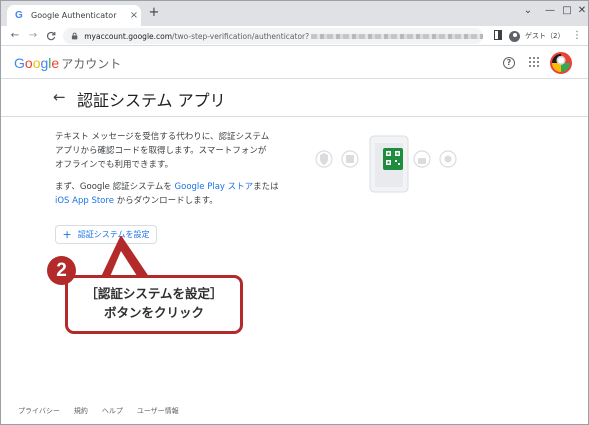  I want to click on footer: プライバシー 規約 ヘルプ ユーザー情報, so click(98, 411).